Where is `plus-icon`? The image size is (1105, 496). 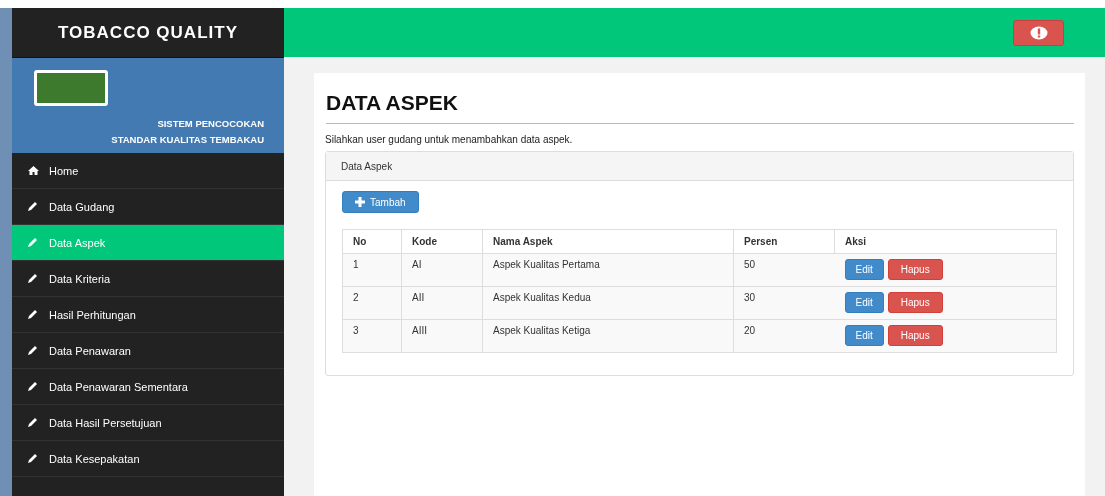 plus-icon is located at coordinates (360, 202).